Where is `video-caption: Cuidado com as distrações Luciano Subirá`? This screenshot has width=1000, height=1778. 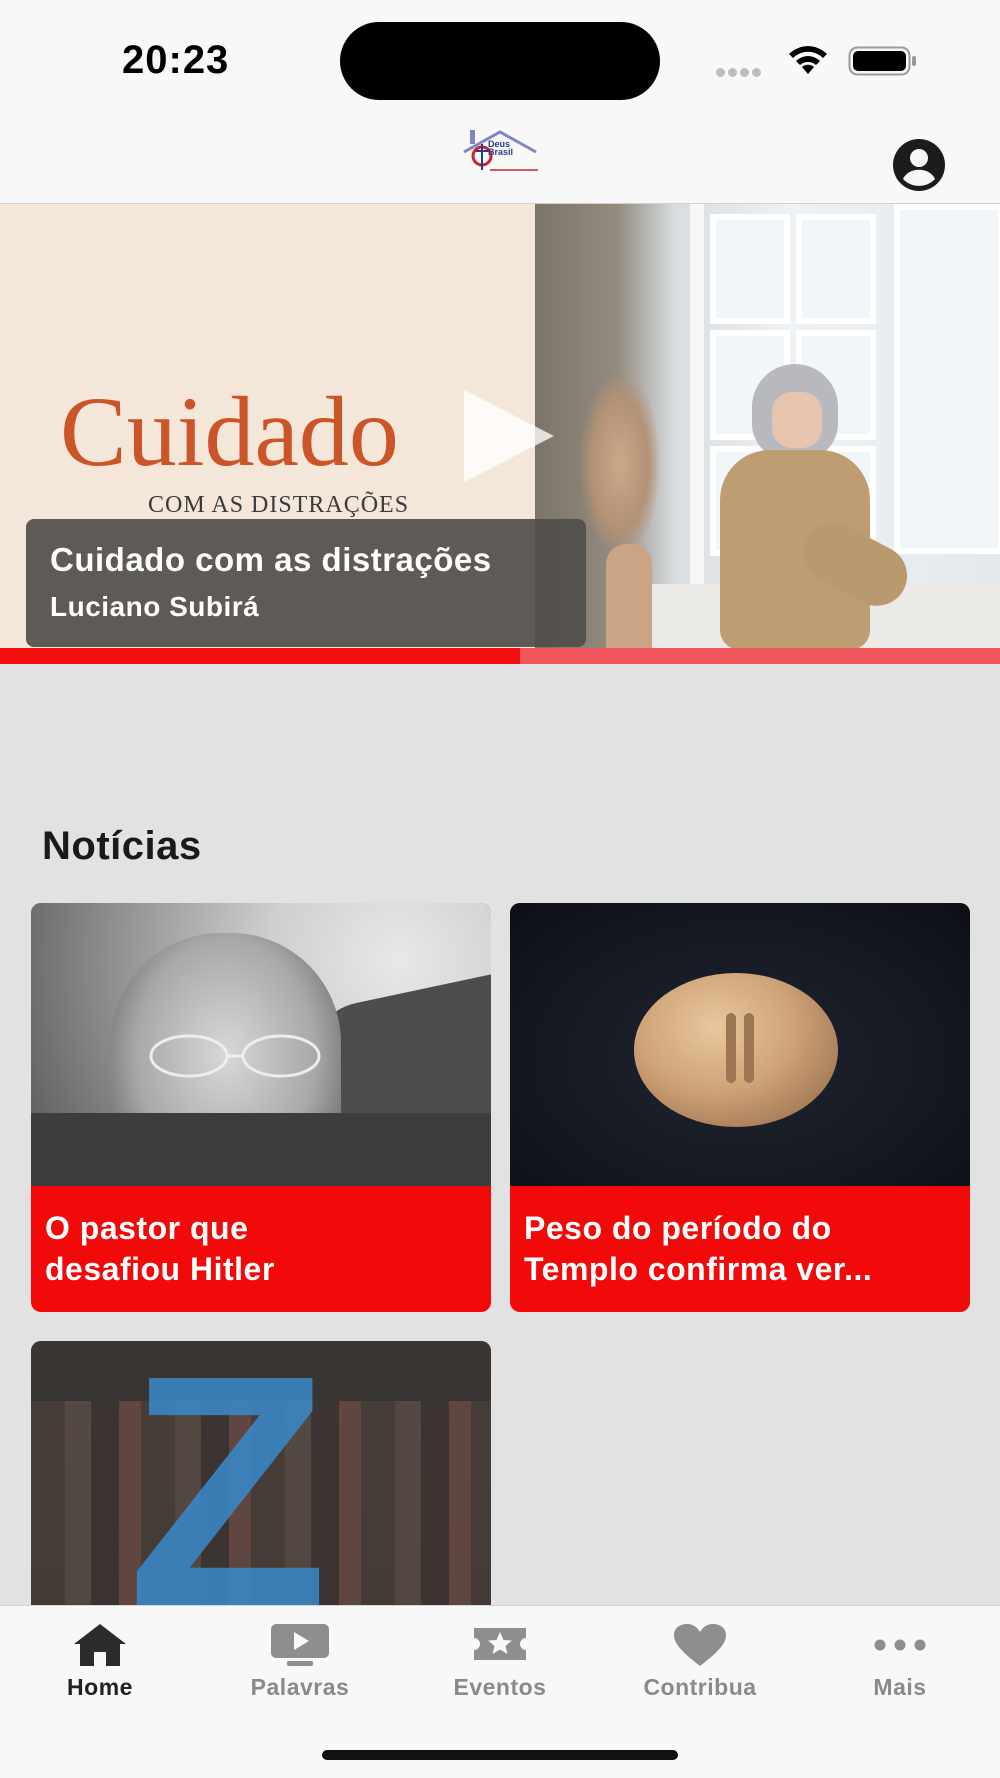
video-caption: Cuidado com as distrações Luciano Subirá is located at coordinates (306, 583).